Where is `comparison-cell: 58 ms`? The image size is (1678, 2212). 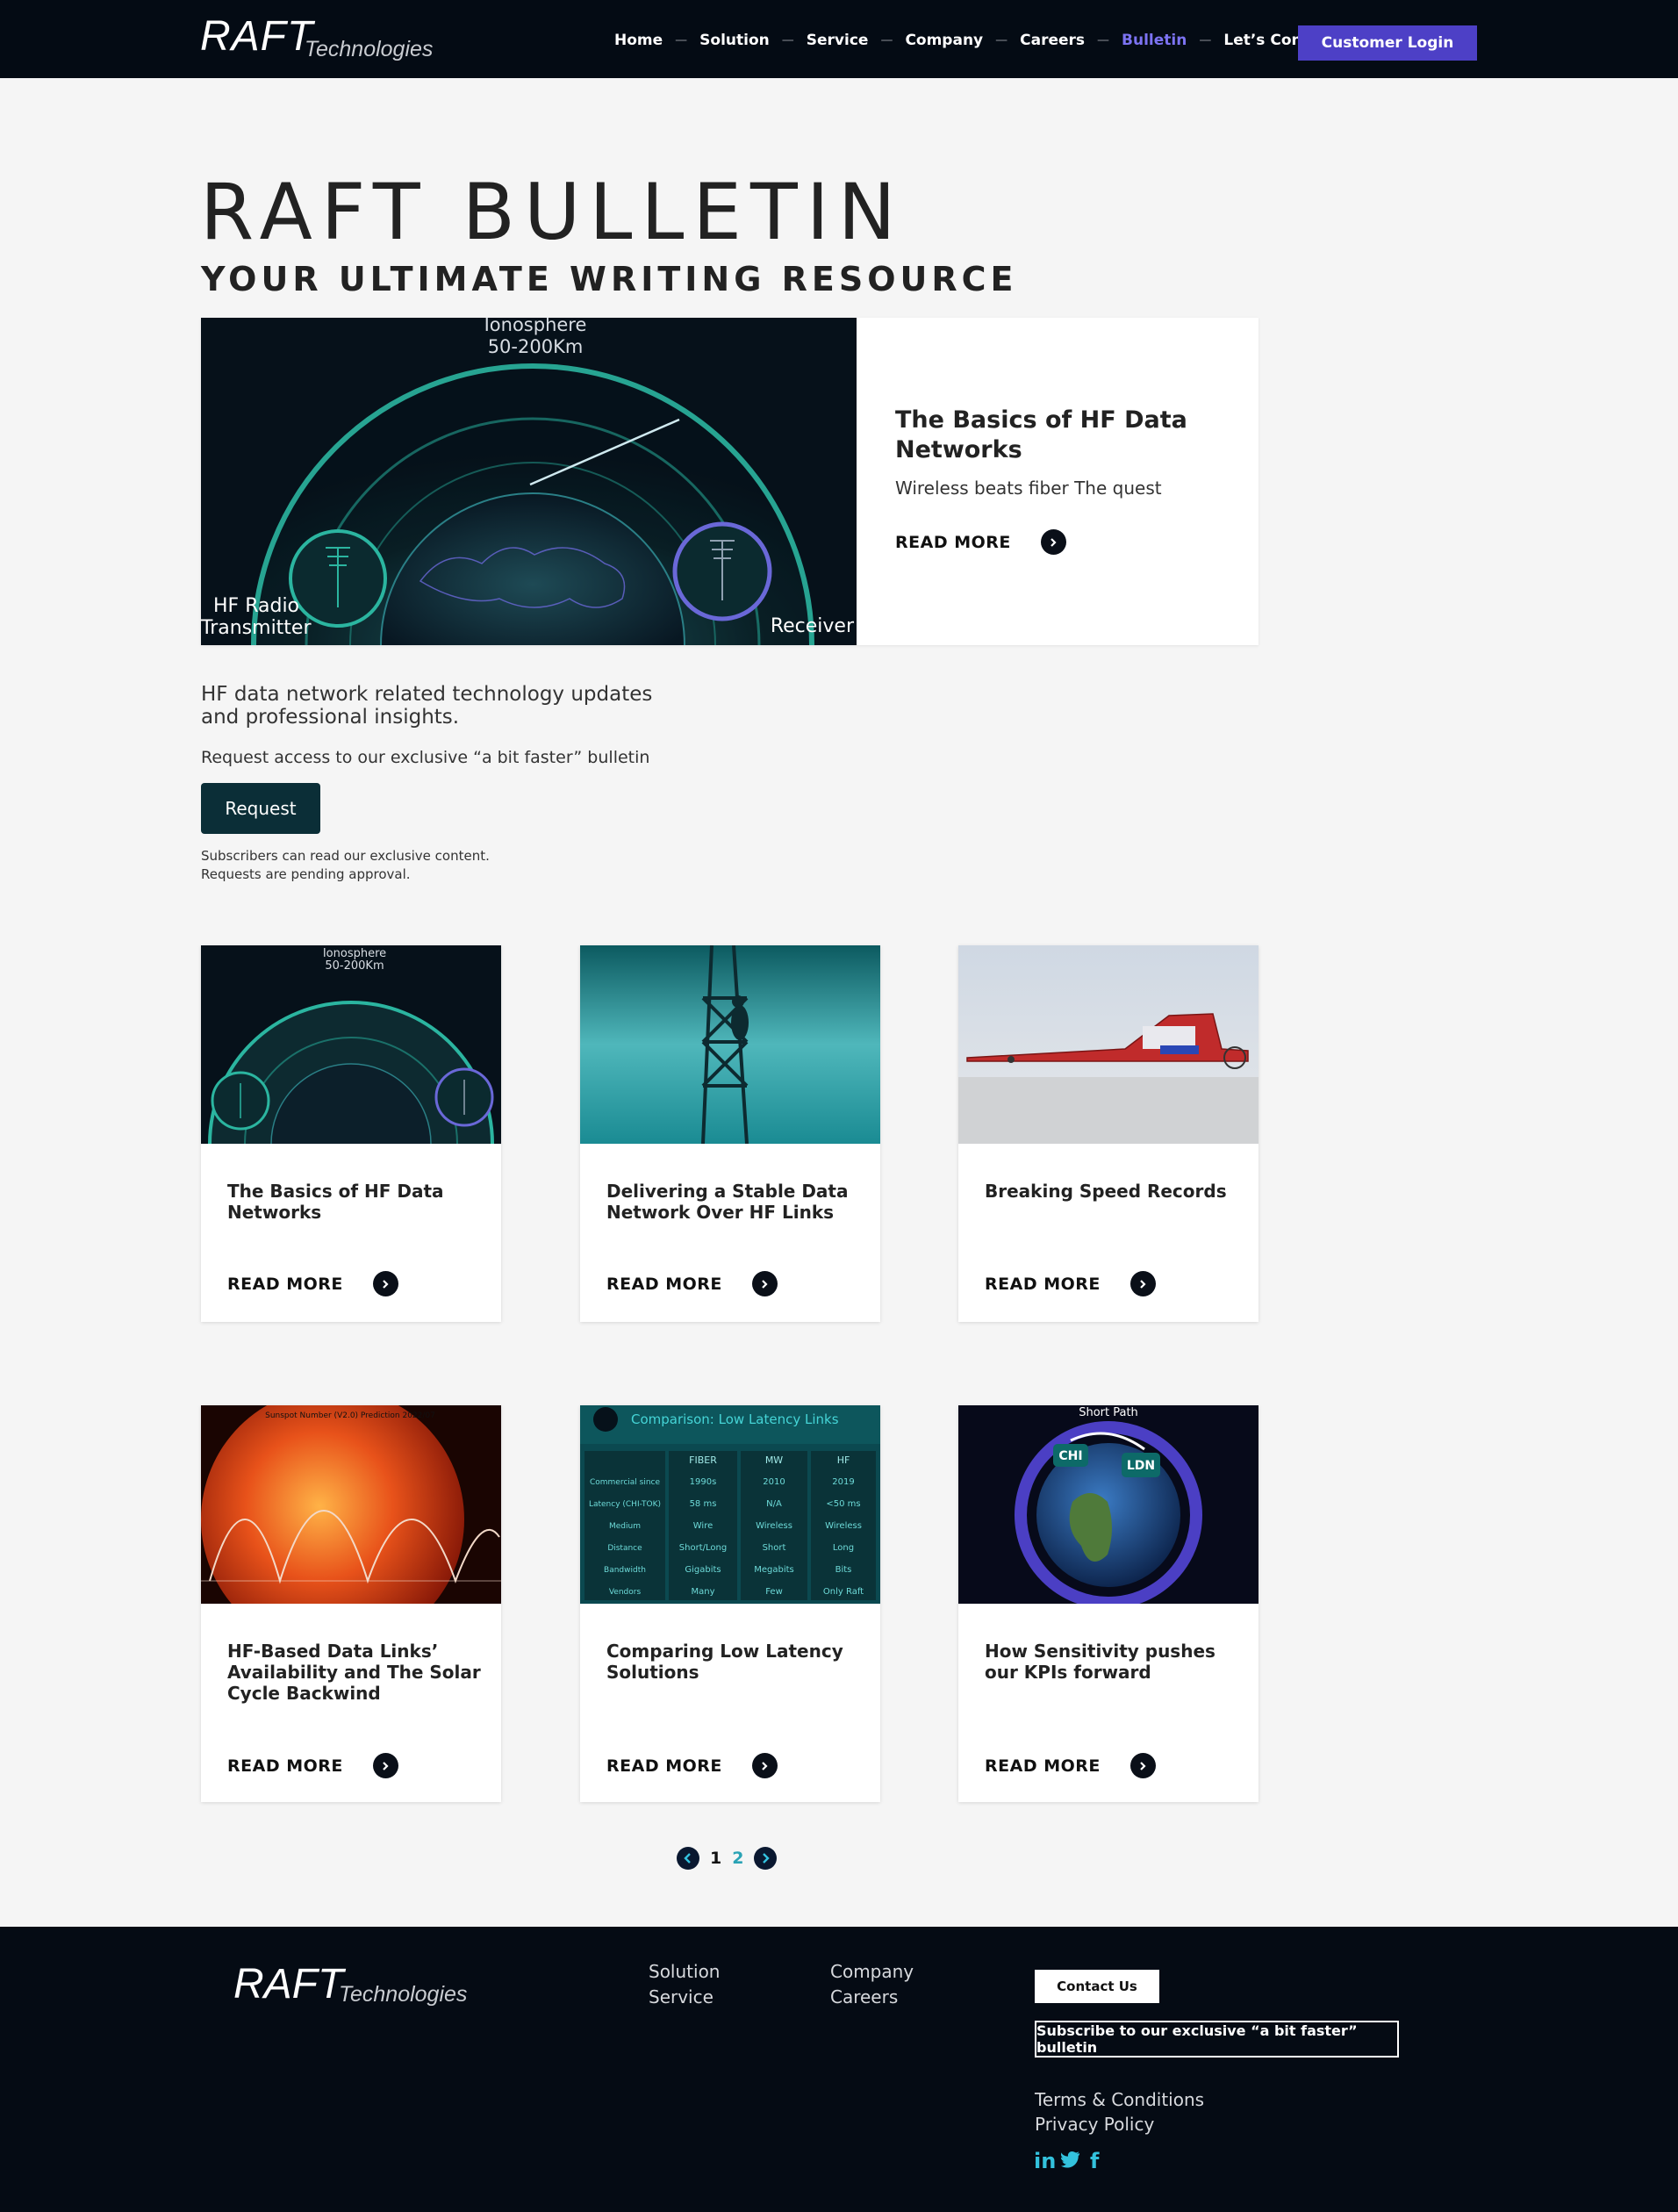 comparison-cell: 58 ms is located at coordinates (703, 1504).